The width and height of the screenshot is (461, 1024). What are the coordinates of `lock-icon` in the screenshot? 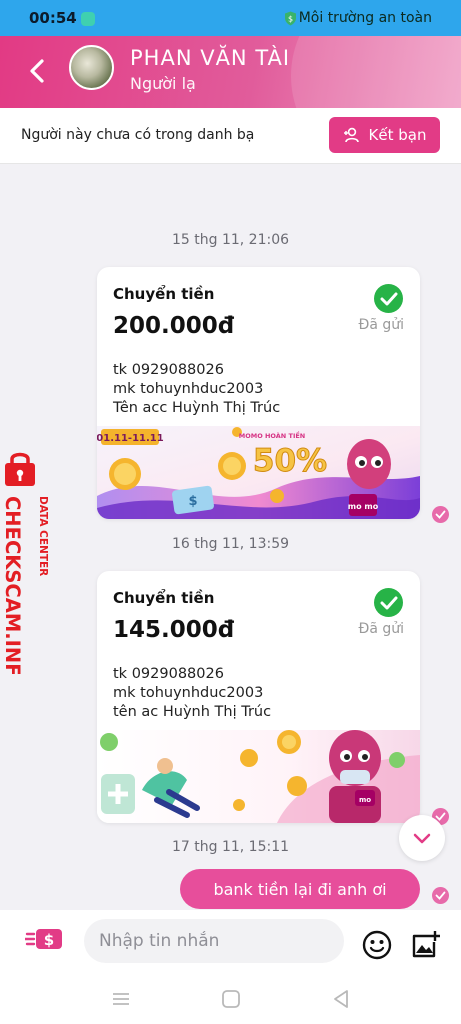 It's located at (20, 469).